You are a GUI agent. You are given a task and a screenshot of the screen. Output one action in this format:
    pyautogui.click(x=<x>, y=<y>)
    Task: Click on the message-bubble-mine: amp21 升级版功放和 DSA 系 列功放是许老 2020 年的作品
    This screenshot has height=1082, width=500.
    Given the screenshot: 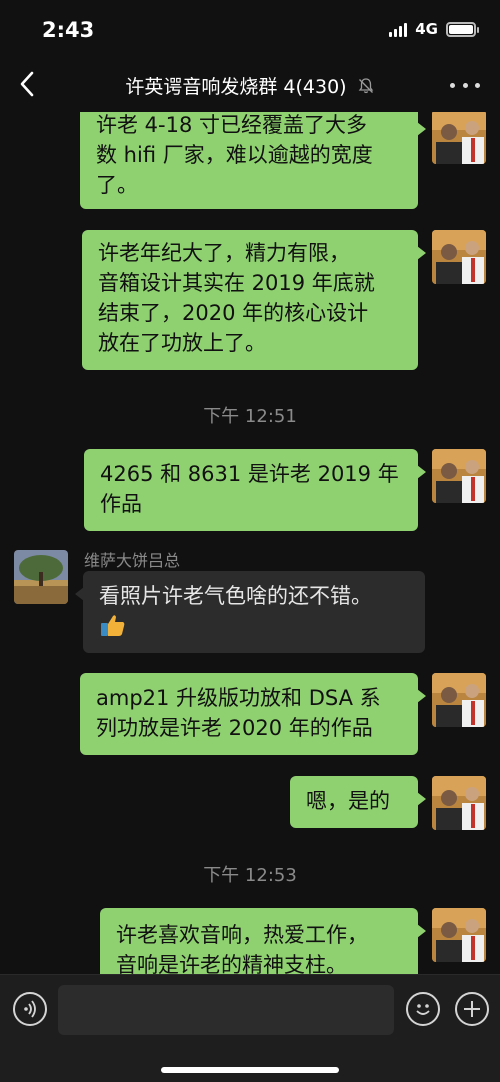 What is the action you would take?
    pyautogui.click(x=253, y=714)
    